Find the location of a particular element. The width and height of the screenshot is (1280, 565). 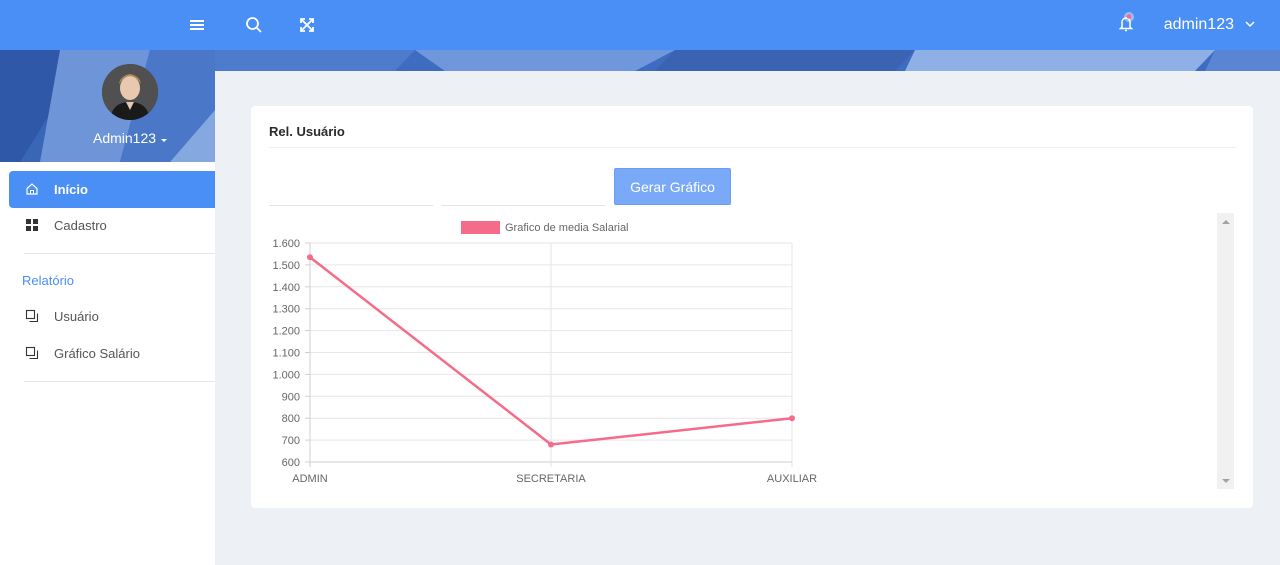

bell-icon is located at coordinates (1126, 23).